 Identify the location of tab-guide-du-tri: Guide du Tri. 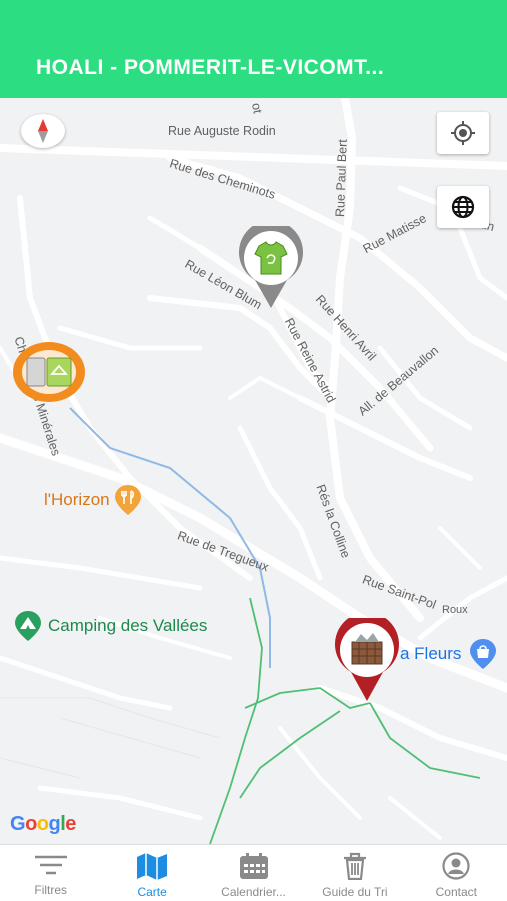
(354, 873).